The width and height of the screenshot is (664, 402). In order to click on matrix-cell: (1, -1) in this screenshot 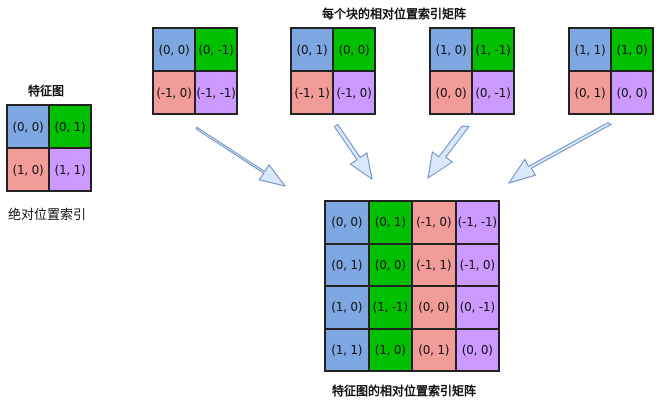, I will do `click(390, 307)`.